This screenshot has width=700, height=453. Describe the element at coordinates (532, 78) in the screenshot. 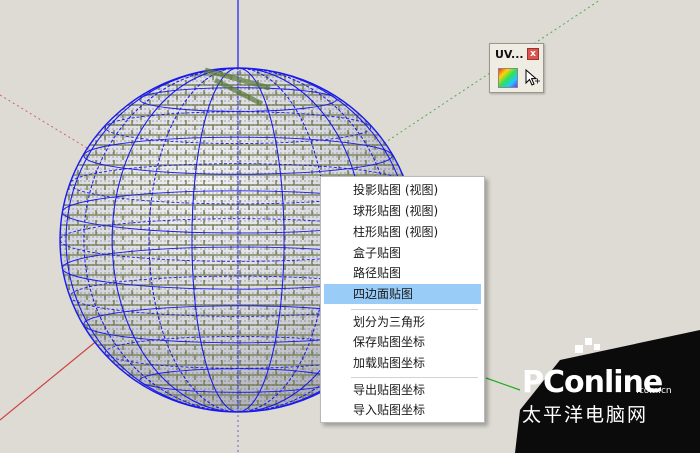

I see `pointer-cursor-icon` at that location.